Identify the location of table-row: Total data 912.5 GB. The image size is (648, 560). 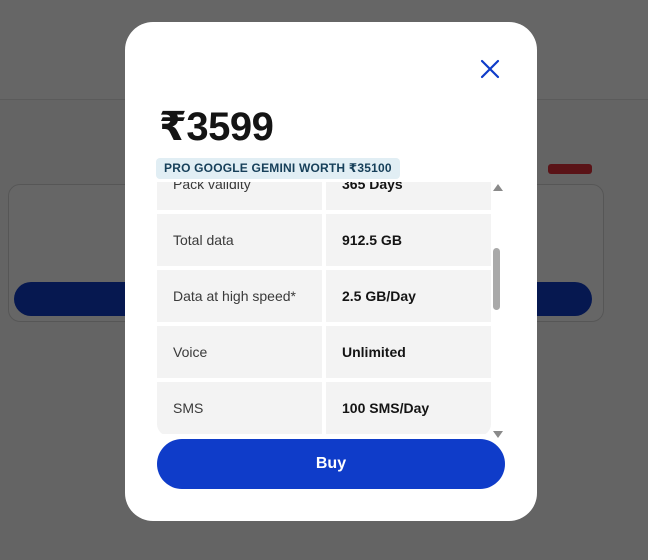
(324, 240).